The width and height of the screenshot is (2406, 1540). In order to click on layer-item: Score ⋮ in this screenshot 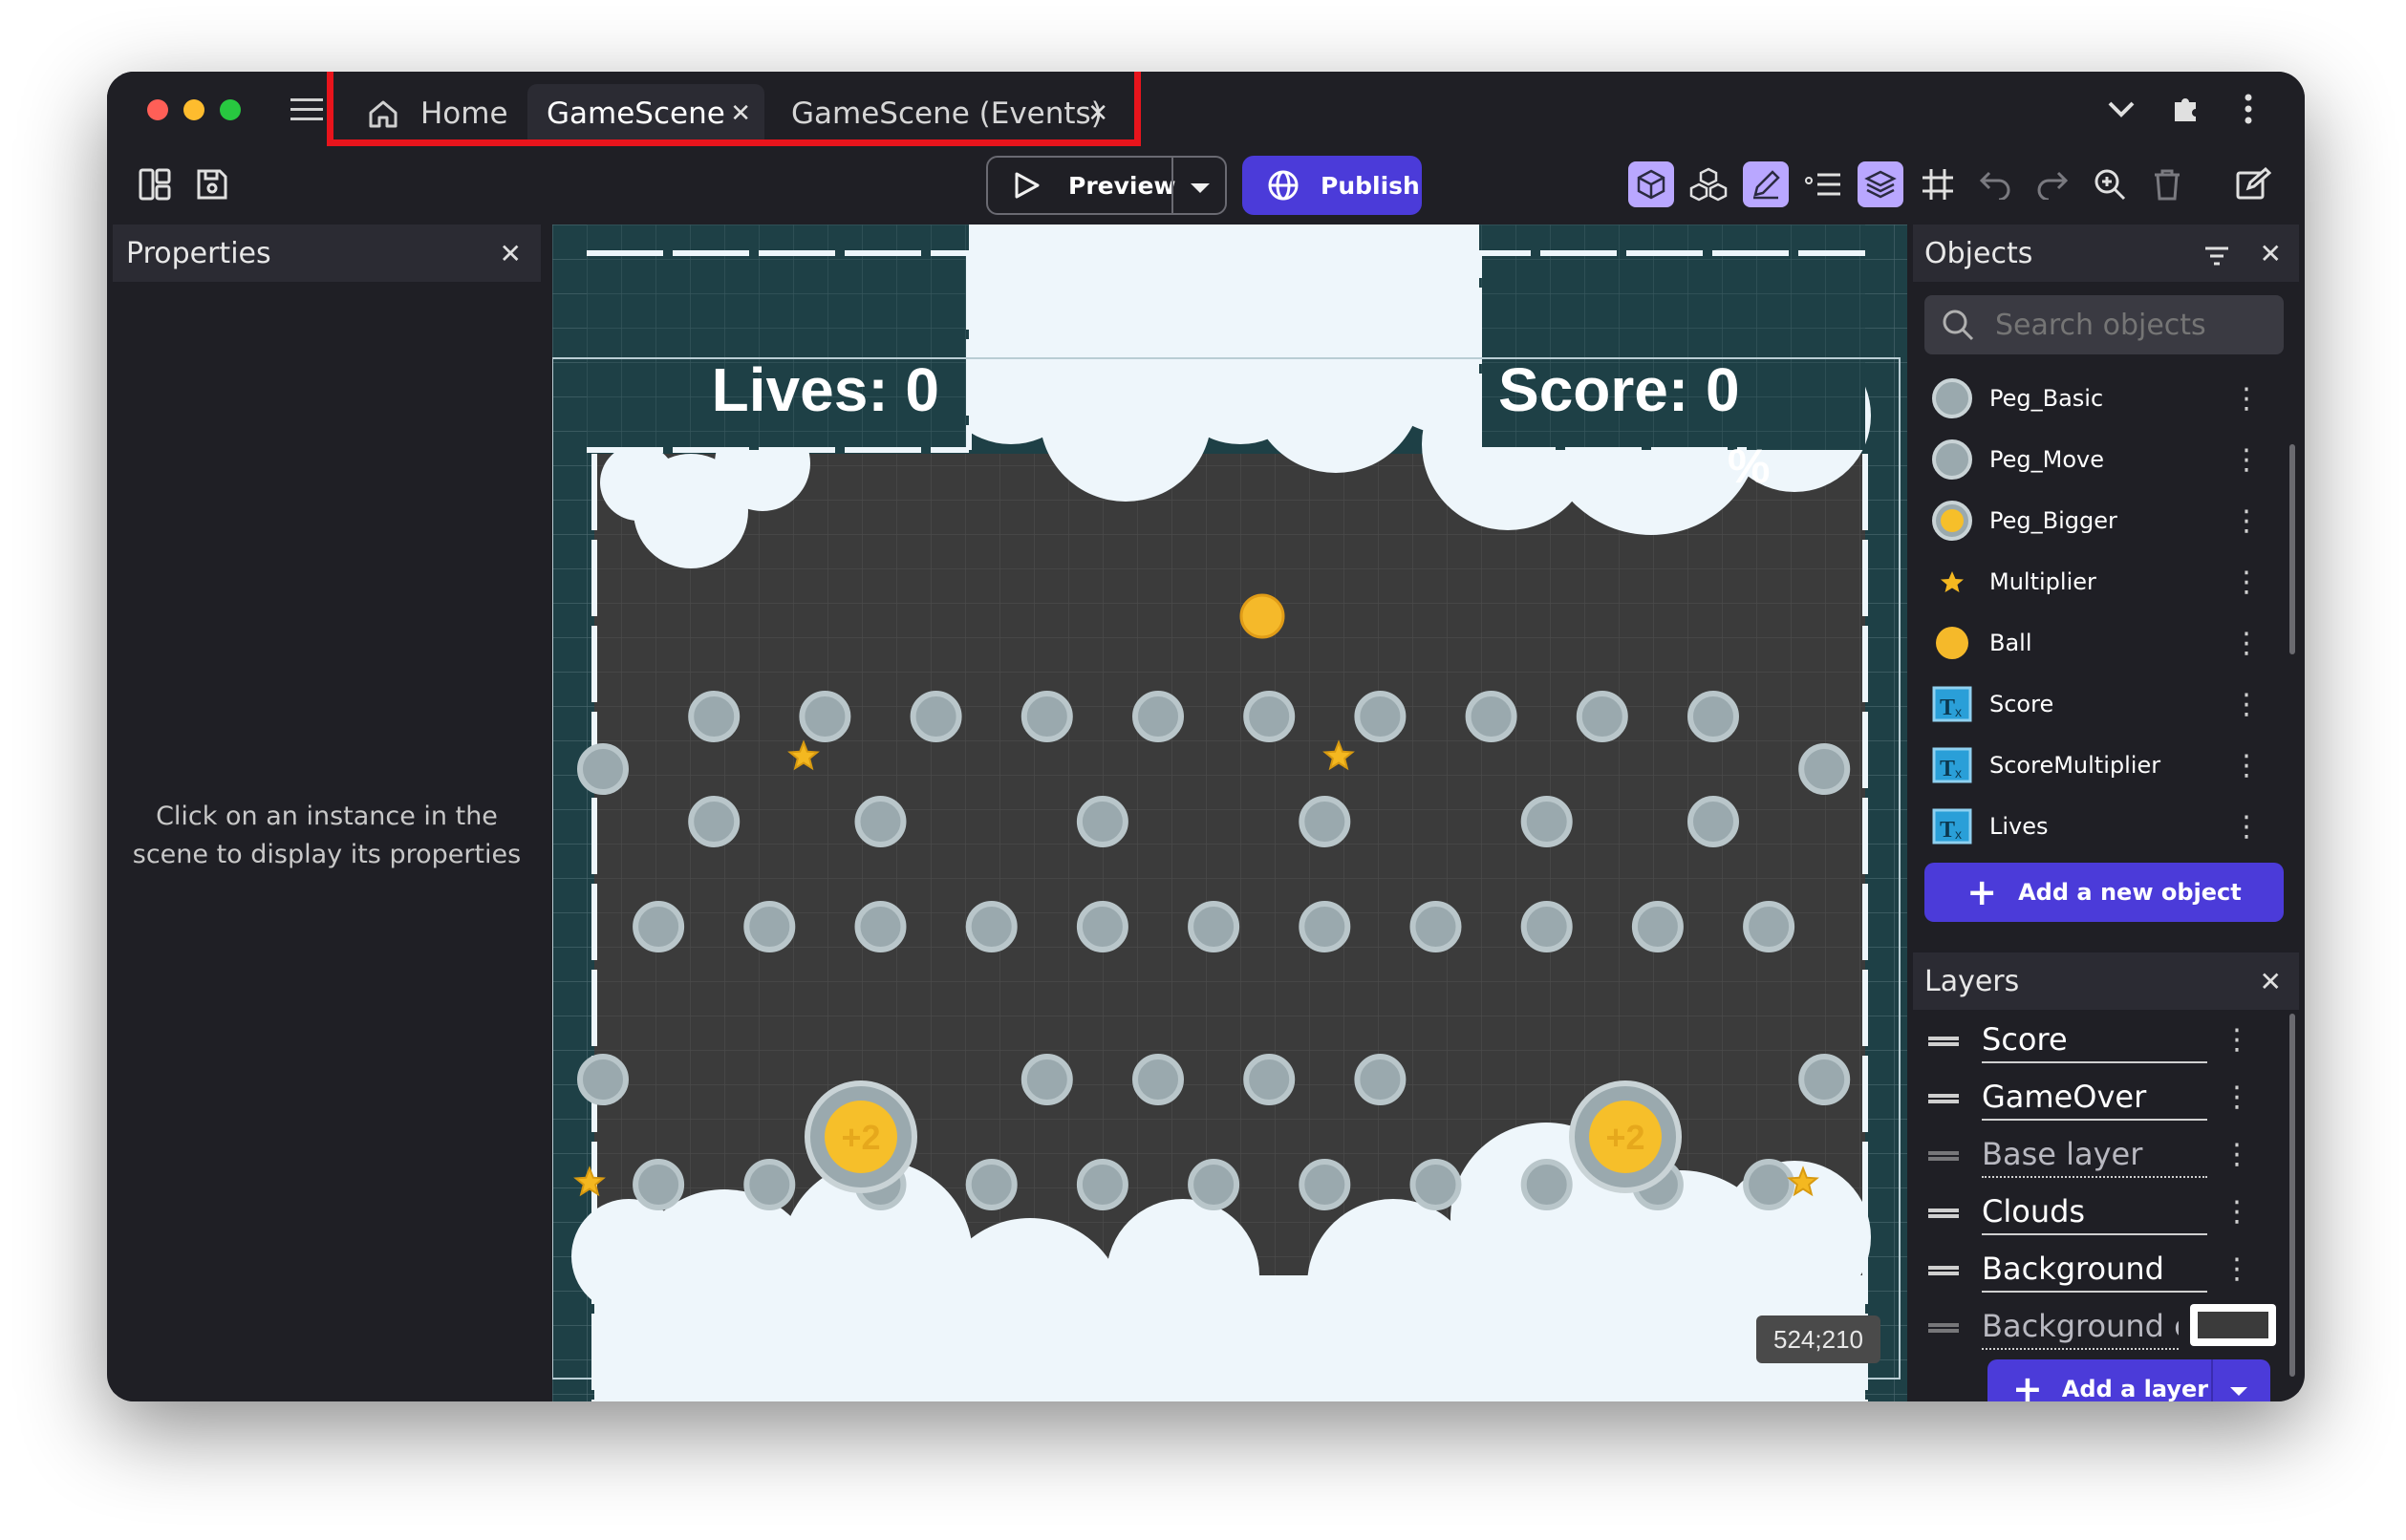, I will do `click(2098, 1042)`.